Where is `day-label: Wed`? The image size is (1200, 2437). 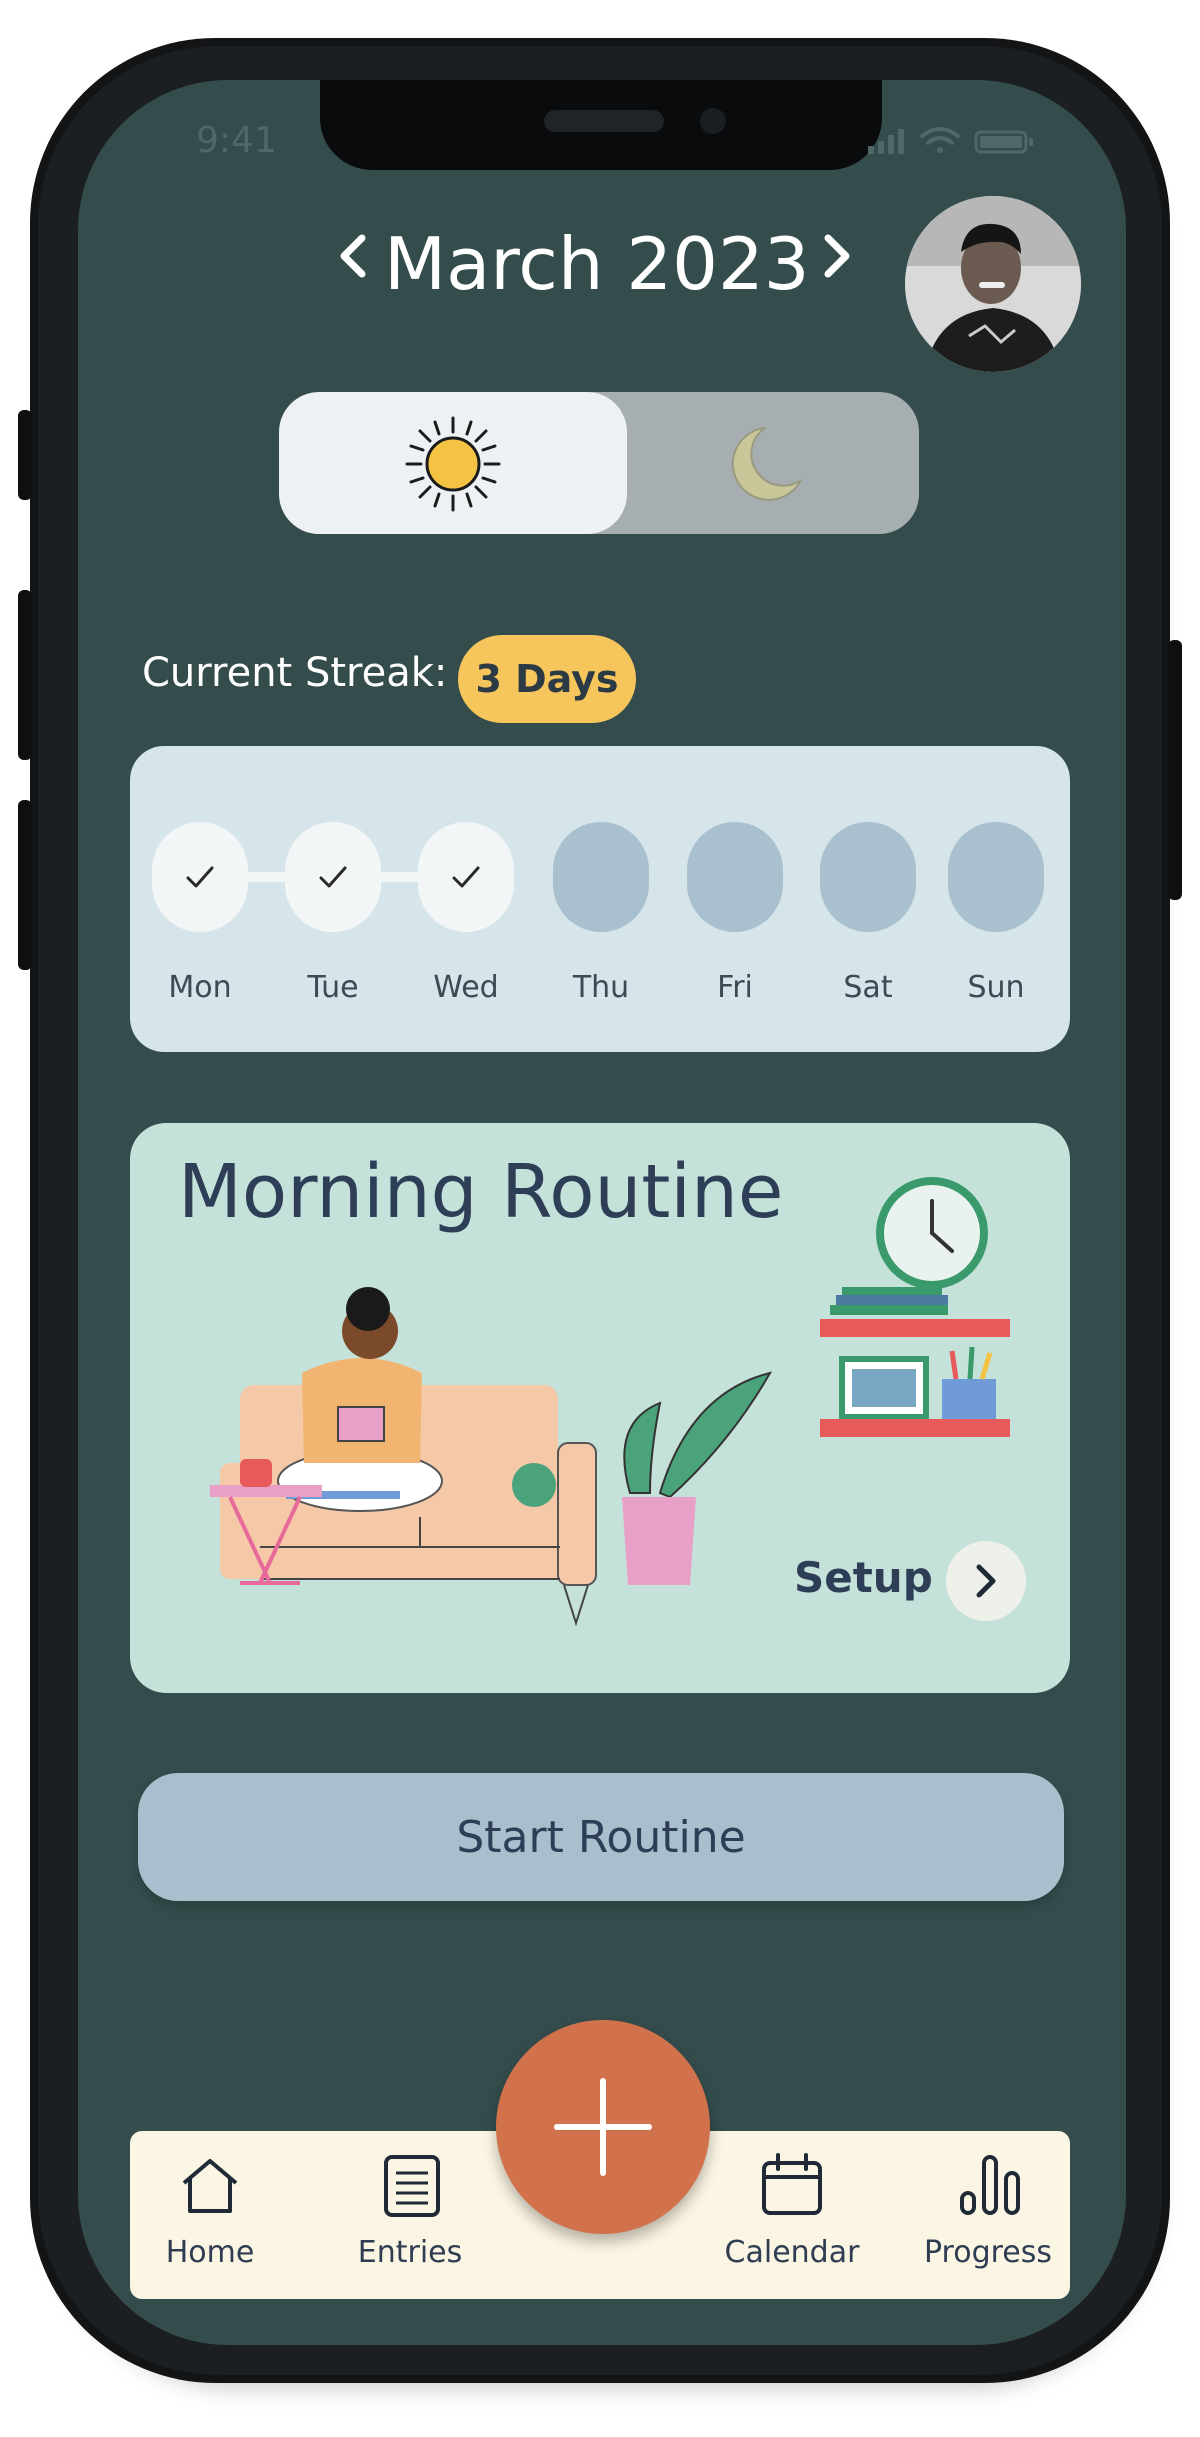
day-label: Wed is located at coordinates (466, 987).